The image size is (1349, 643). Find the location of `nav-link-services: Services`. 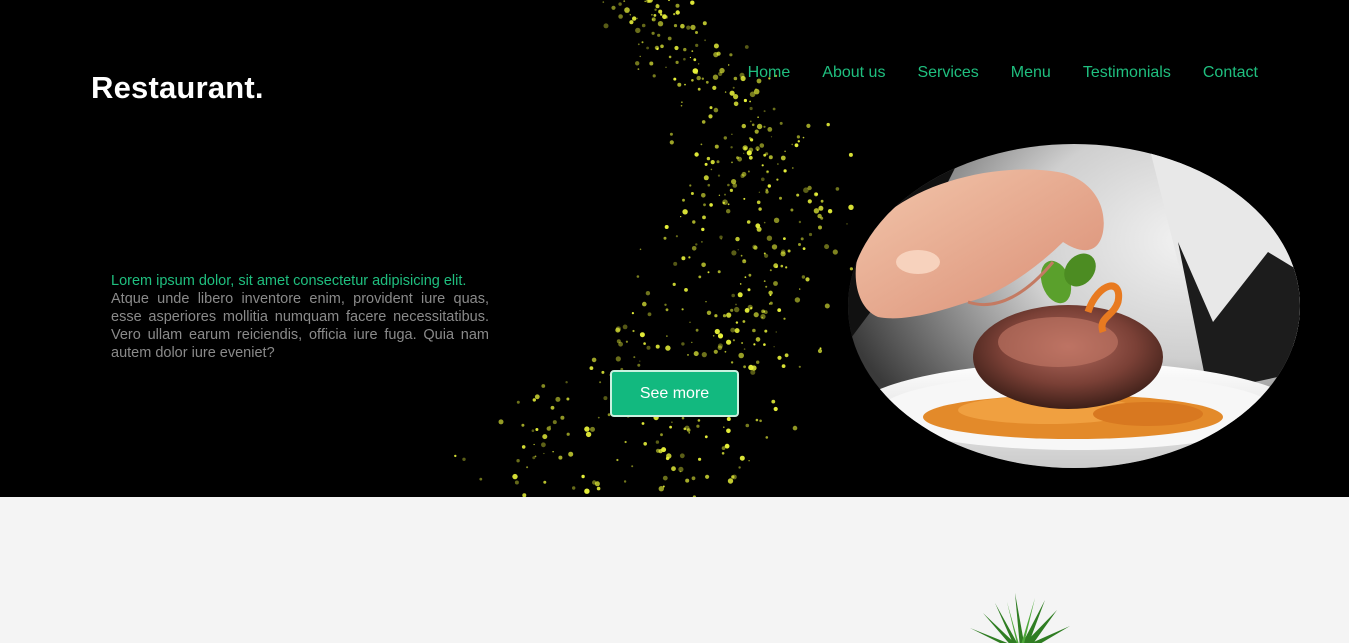

nav-link-services: Services is located at coordinates (947, 73).